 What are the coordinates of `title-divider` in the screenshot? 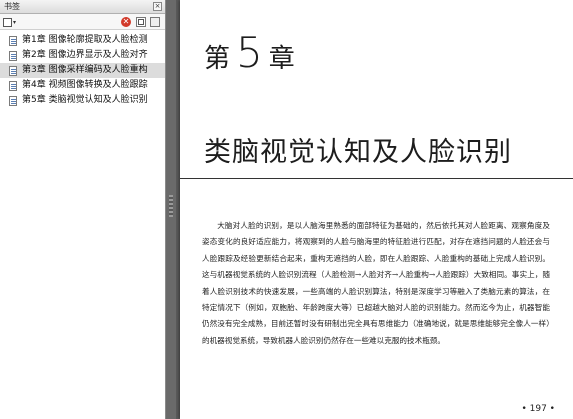 It's located at (376, 178).